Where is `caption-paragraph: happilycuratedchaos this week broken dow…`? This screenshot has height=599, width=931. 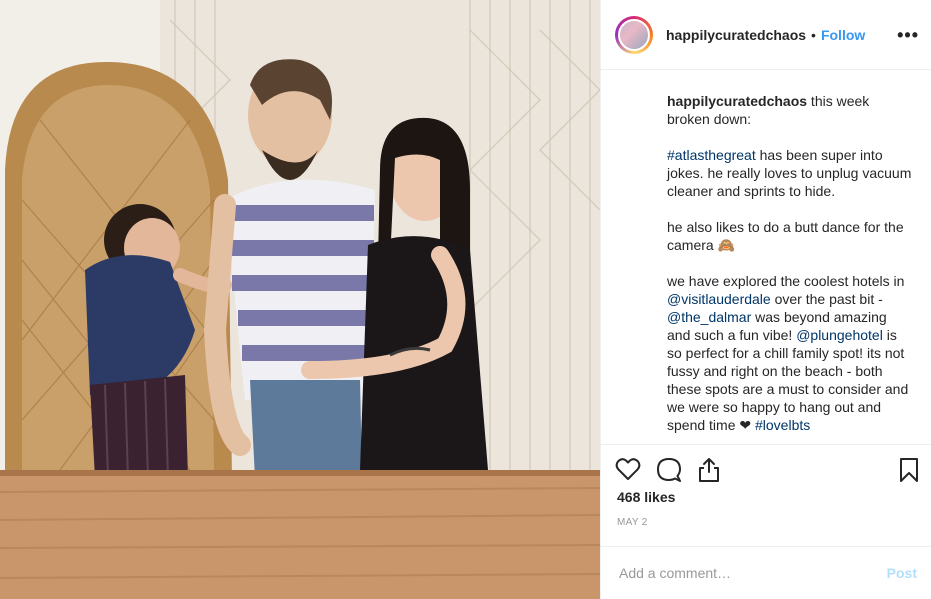 caption-paragraph: happilycuratedchaos this week broken dow… is located at coordinates (790, 110).